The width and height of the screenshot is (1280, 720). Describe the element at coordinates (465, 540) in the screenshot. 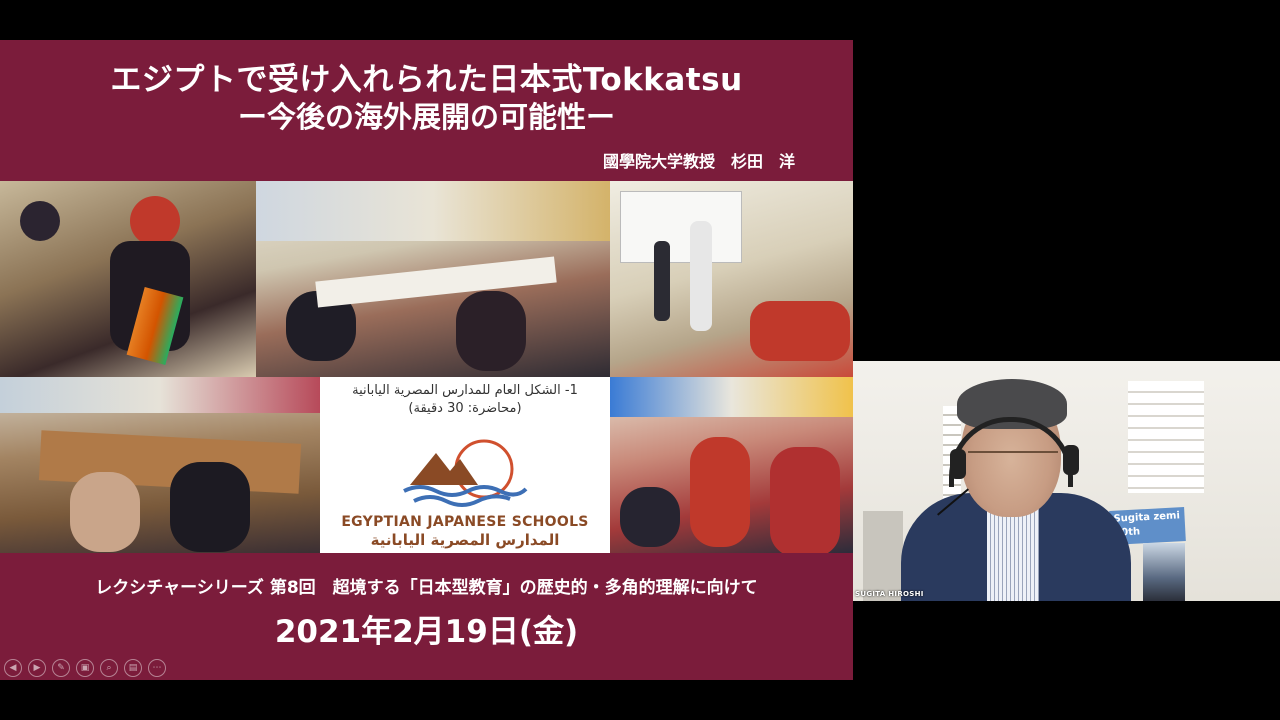

I see `school-name-arabic: المدارس المصرية اليابانية` at that location.